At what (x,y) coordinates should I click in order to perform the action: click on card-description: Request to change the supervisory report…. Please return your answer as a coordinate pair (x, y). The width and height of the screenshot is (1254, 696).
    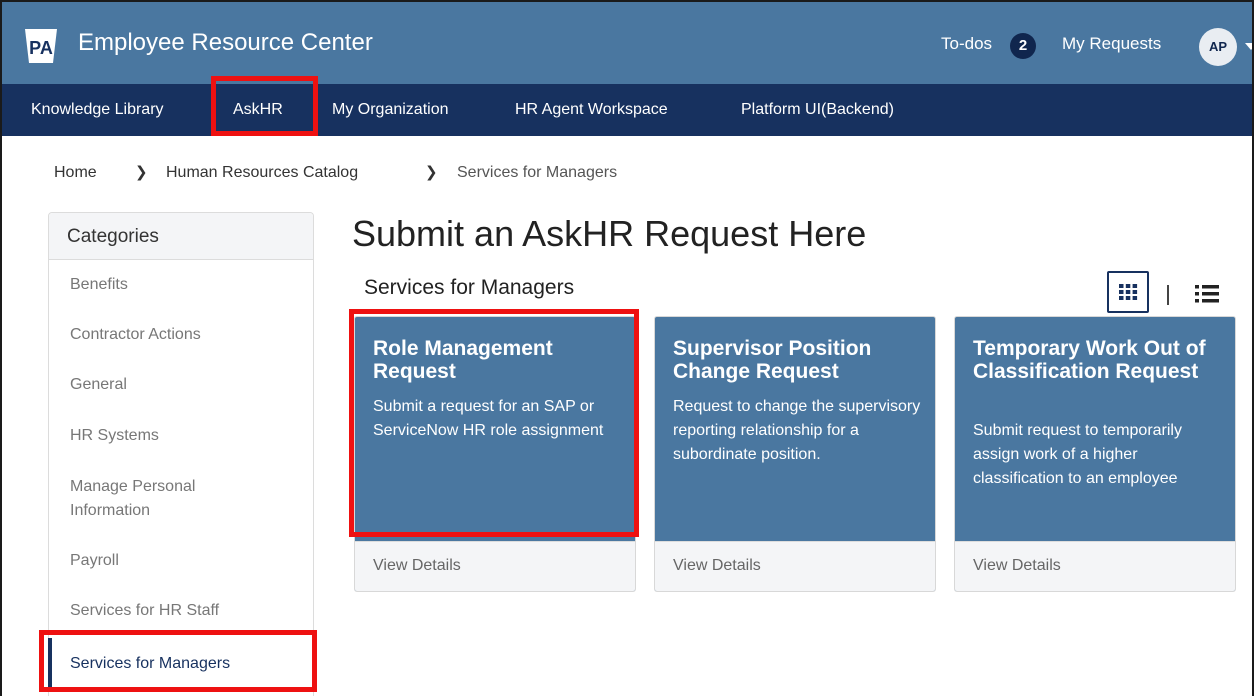
    Looking at the image, I should click on (797, 430).